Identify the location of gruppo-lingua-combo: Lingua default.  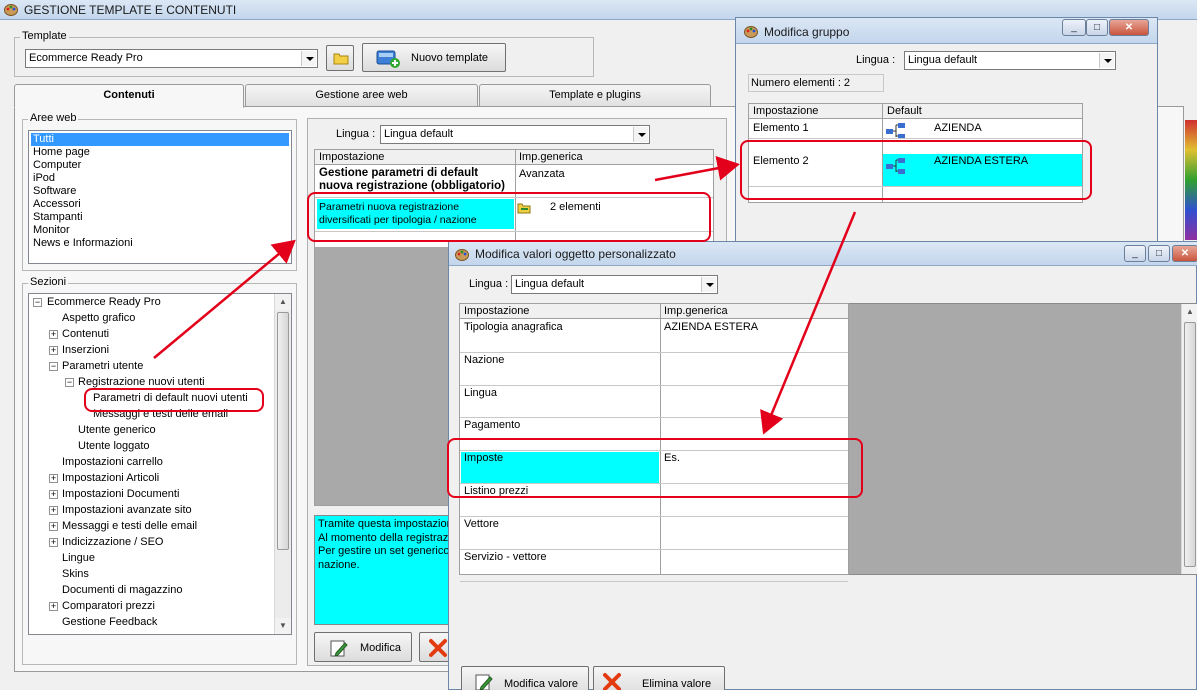
(1010, 60).